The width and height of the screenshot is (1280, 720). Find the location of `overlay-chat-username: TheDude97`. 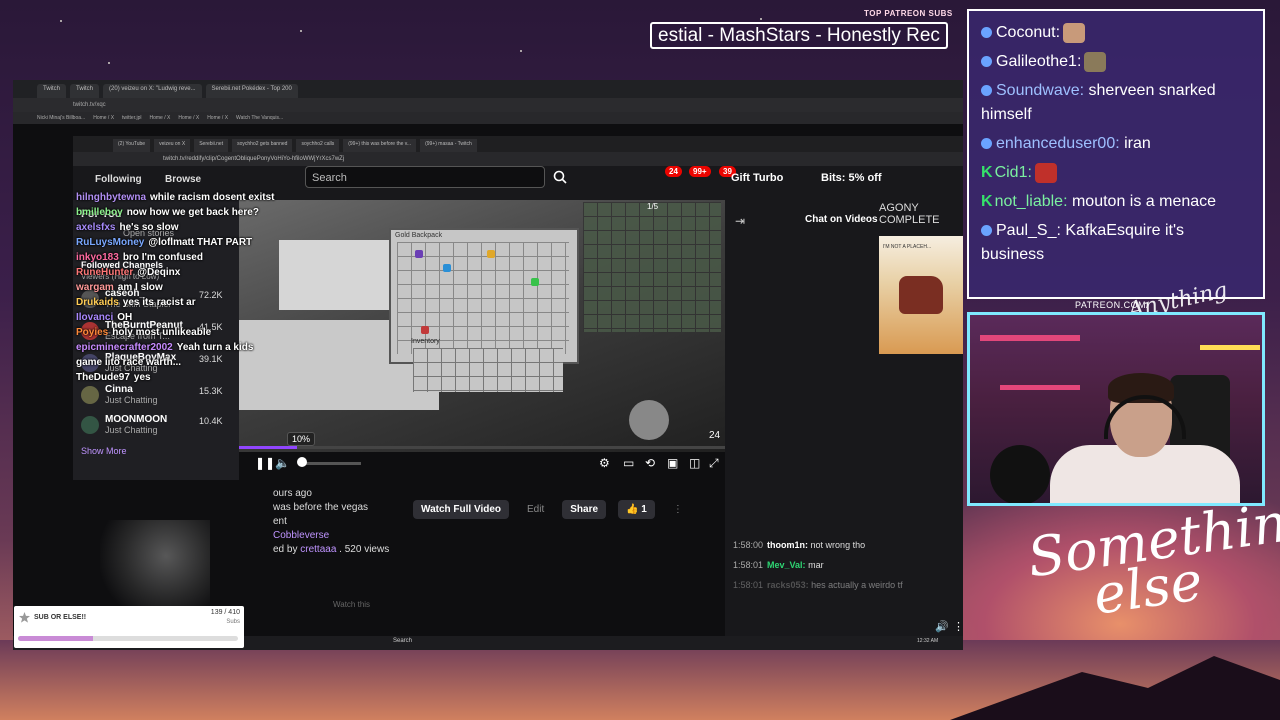

overlay-chat-username: TheDude97 is located at coordinates (103, 377).